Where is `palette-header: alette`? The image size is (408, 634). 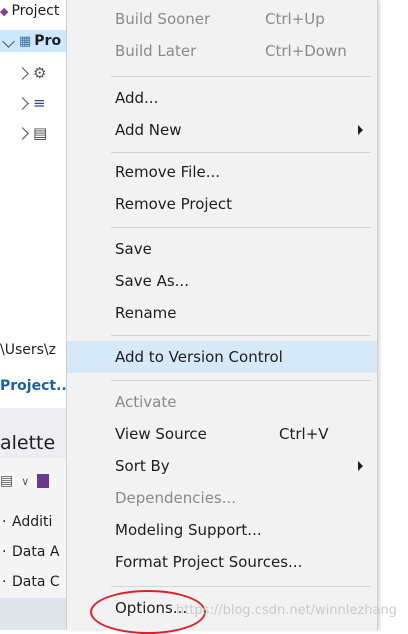
palette-header: alette is located at coordinates (35, 433).